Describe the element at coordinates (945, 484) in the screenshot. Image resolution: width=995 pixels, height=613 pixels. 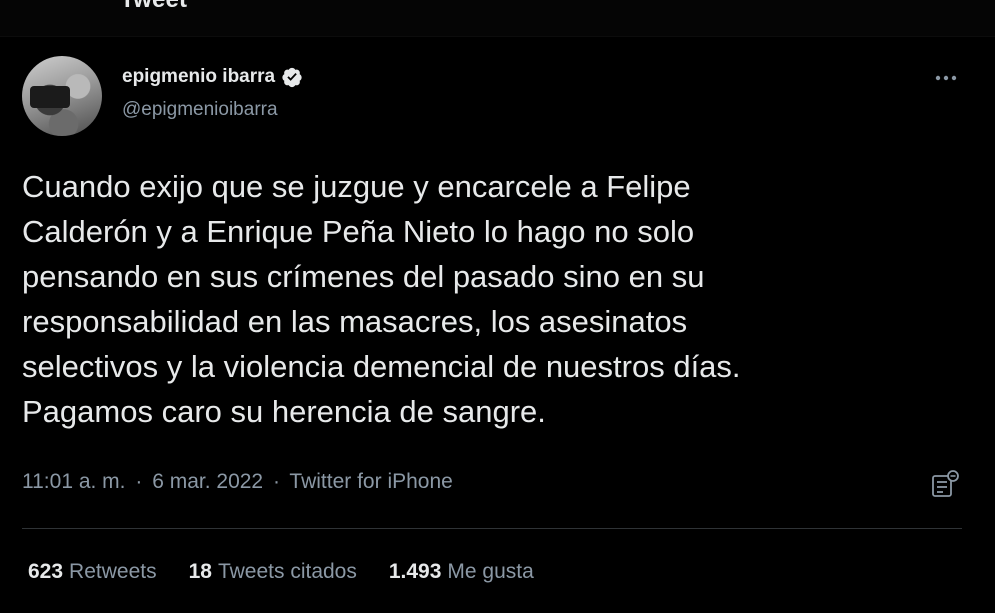
I see `analytics-icon` at that location.